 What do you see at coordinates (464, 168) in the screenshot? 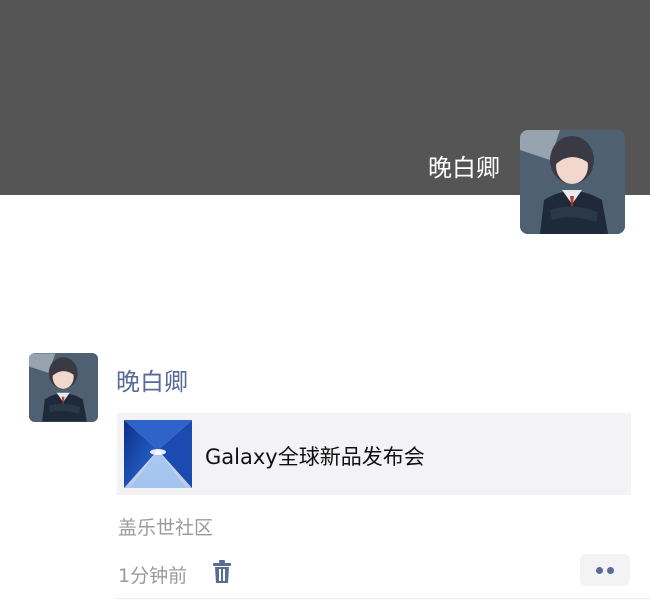
I see `cover-user-name: 晚白卿` at bounding box center [464, 168].